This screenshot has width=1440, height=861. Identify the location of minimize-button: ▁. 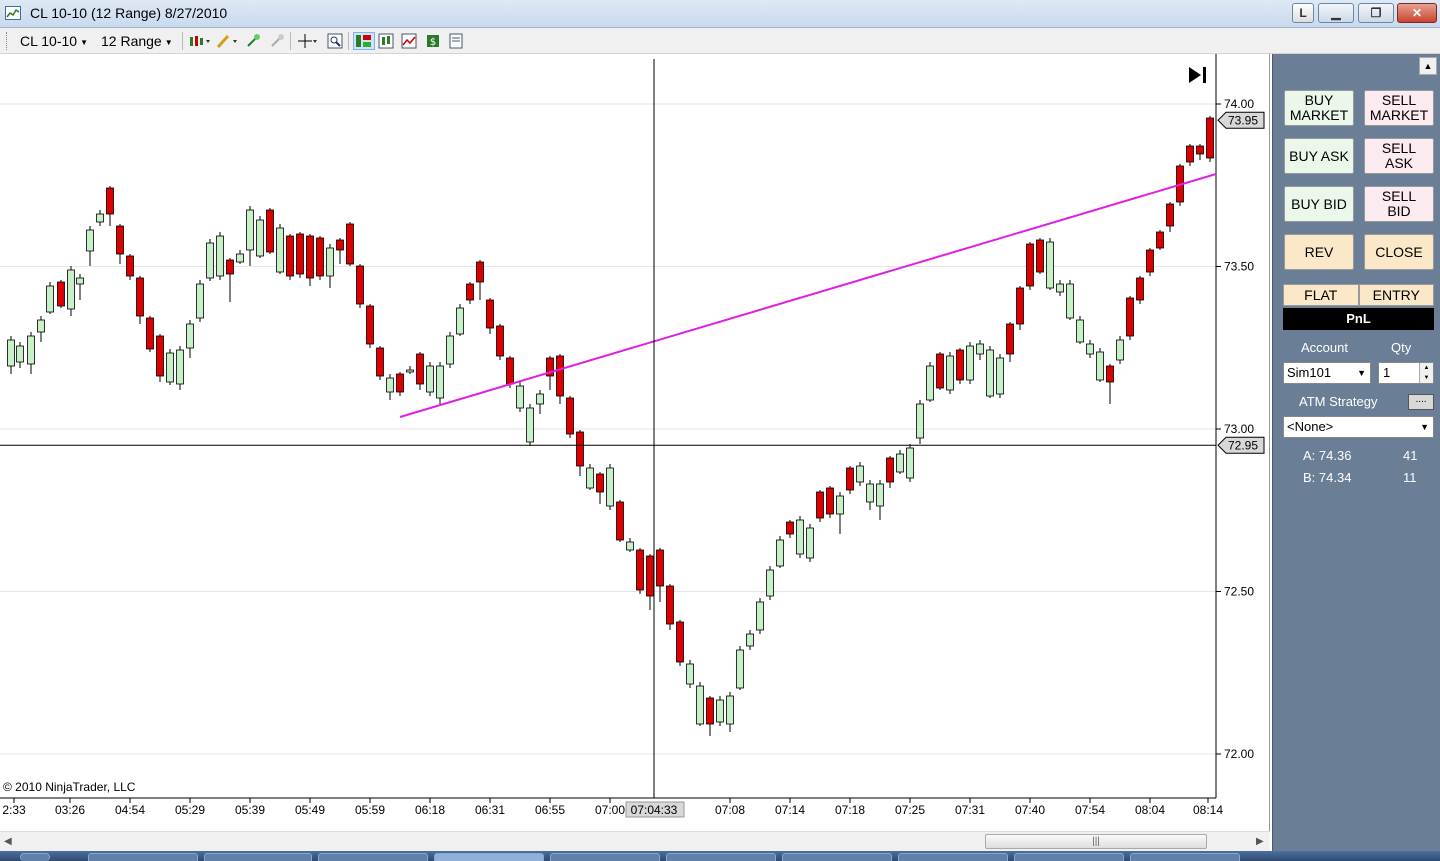
(1336, 13).